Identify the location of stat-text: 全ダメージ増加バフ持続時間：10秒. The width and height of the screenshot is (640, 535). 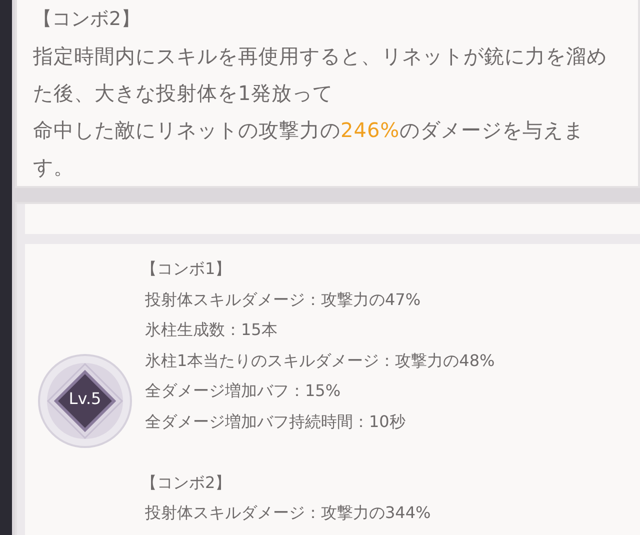
(275, 421).